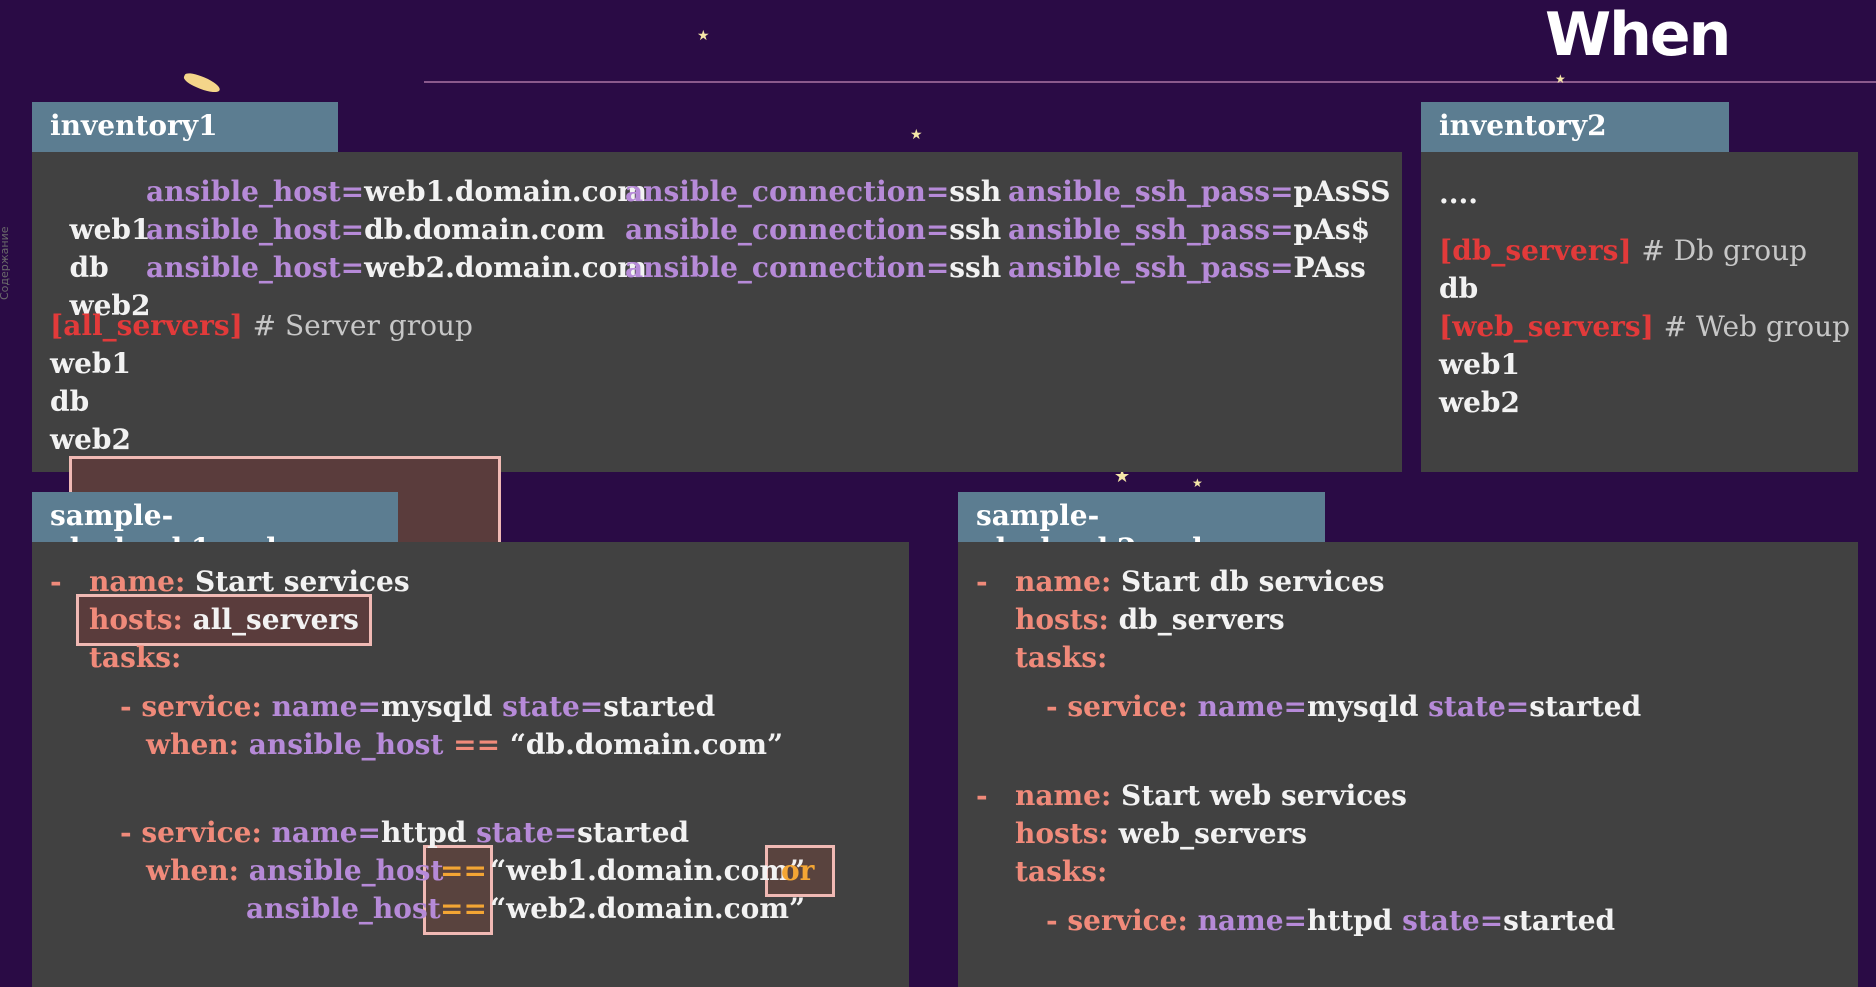 The image size is (1876, 987). Describe the element at coordinates (1332, 229) in the screenshot. I see `var-value: pAs$` at that location.